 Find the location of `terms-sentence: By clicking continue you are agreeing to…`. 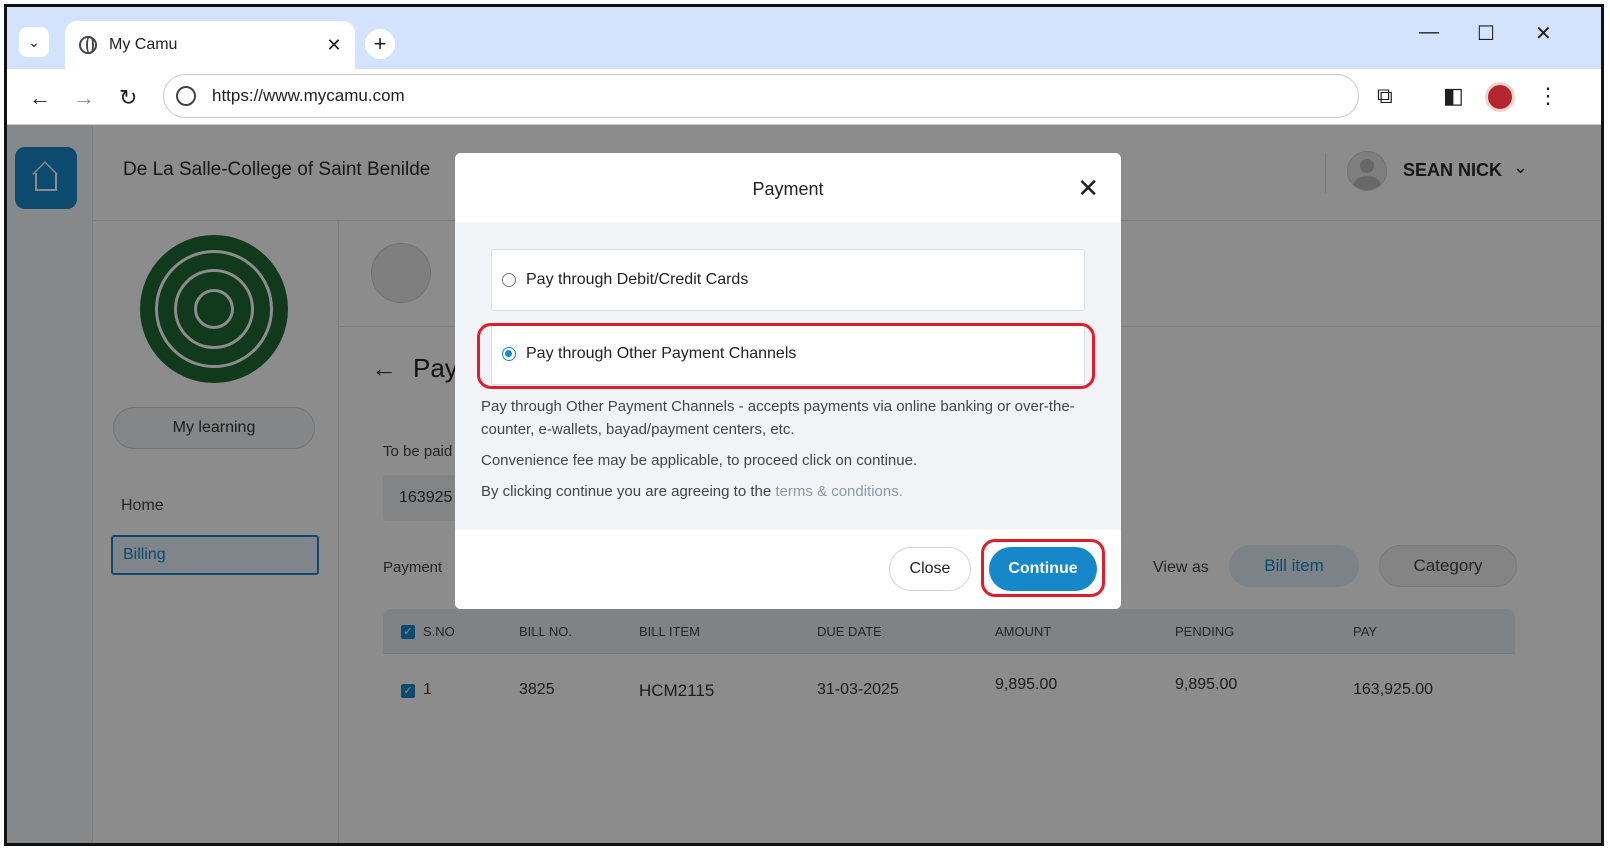

terms-sentence: By clicking continue you are agreeing to… is located at coordinates (789, 491).